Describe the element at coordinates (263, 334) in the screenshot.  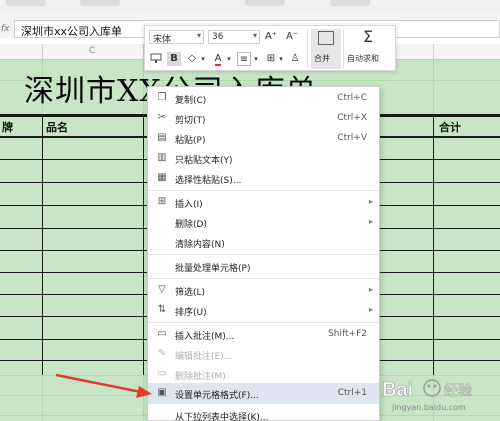
I see `menu-item-insert-comment: ▭ 插入批注(M)... Shift+F2` at that location.